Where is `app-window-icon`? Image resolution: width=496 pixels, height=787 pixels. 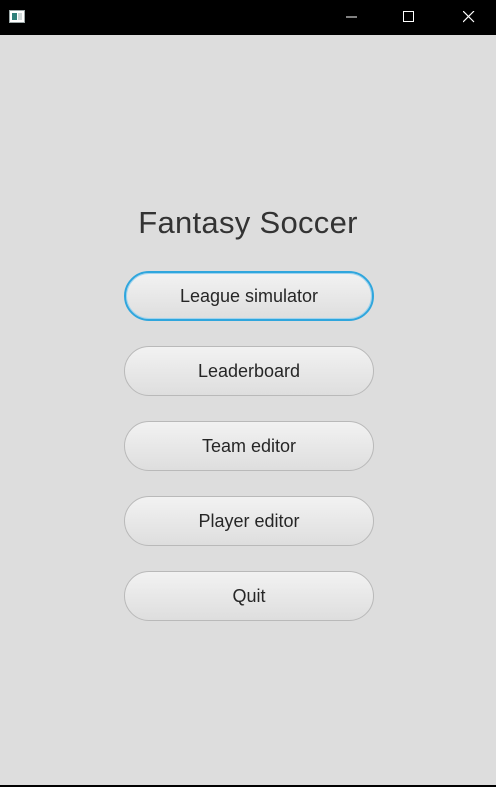
app-window-icon is located at coordinates (17, 16).